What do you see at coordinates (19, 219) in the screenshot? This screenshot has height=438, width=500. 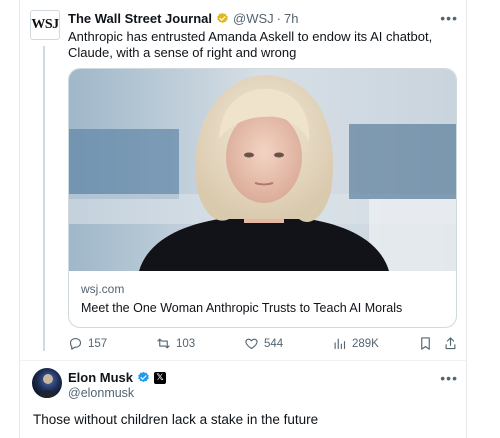 I see `timeline-left-border` at bounding box center [19, 219].